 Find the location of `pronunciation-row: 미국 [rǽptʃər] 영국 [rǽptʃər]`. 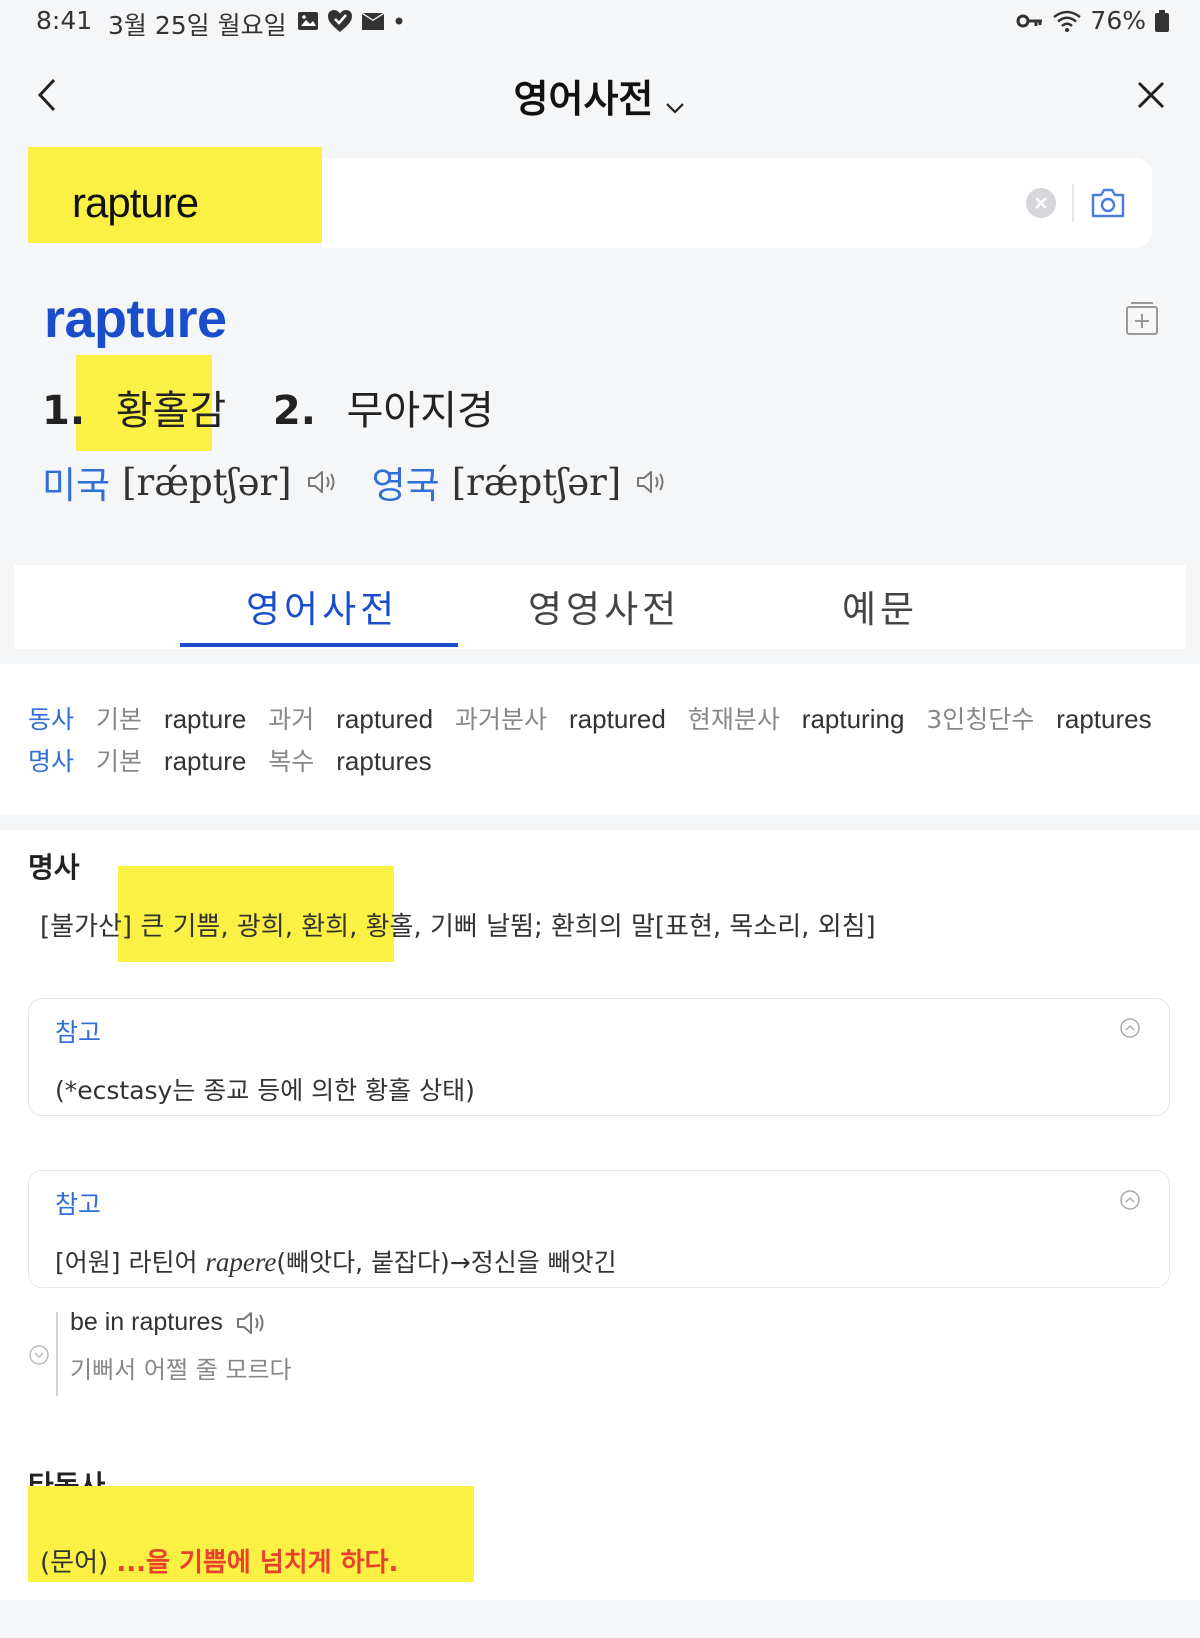

pronunciation-row: 미국 [rǽptʃər] 영국 [rǽptʃər] is located at coordinates (371, 482).